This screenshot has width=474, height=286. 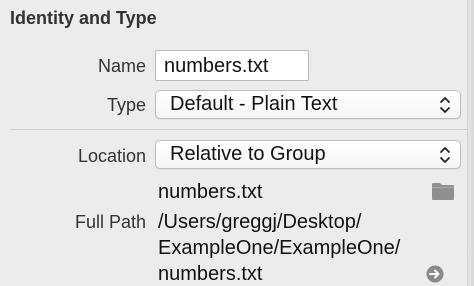 I want to click on folder-icon, so click(x=443, y=191).